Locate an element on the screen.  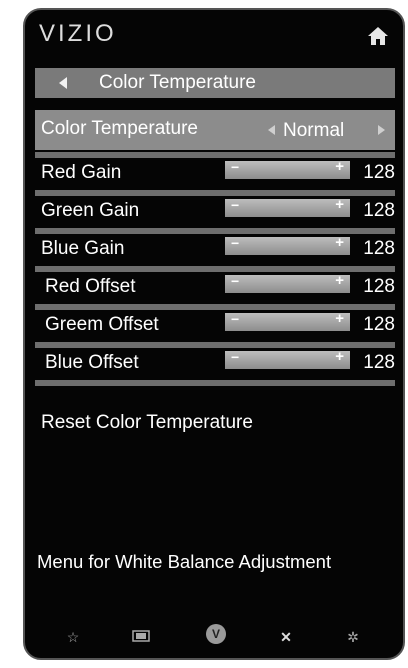
setting-value: Normal is located at coordinates (314, 130).